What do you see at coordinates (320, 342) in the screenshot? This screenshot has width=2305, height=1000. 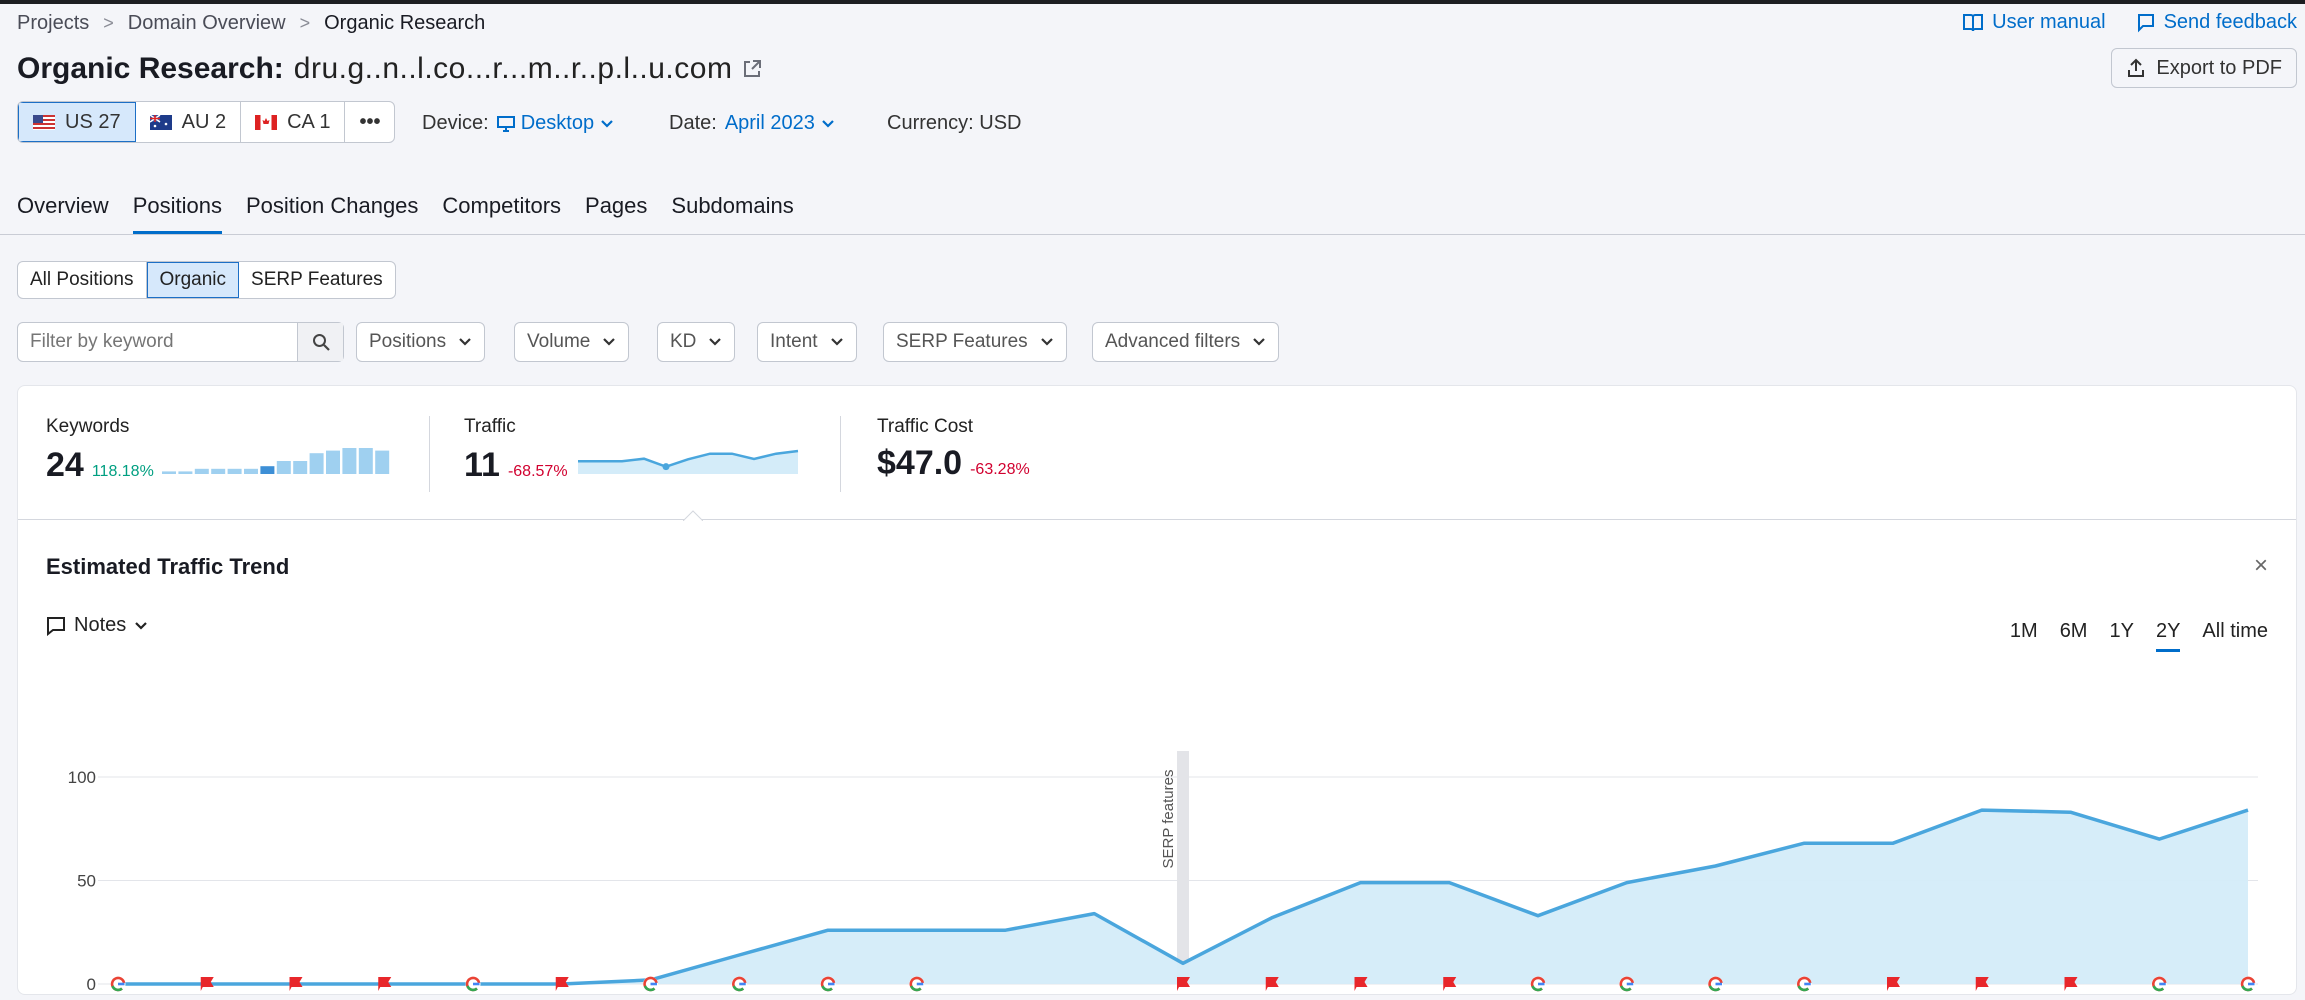 I see `search-button` at bounding box center [320, 342].